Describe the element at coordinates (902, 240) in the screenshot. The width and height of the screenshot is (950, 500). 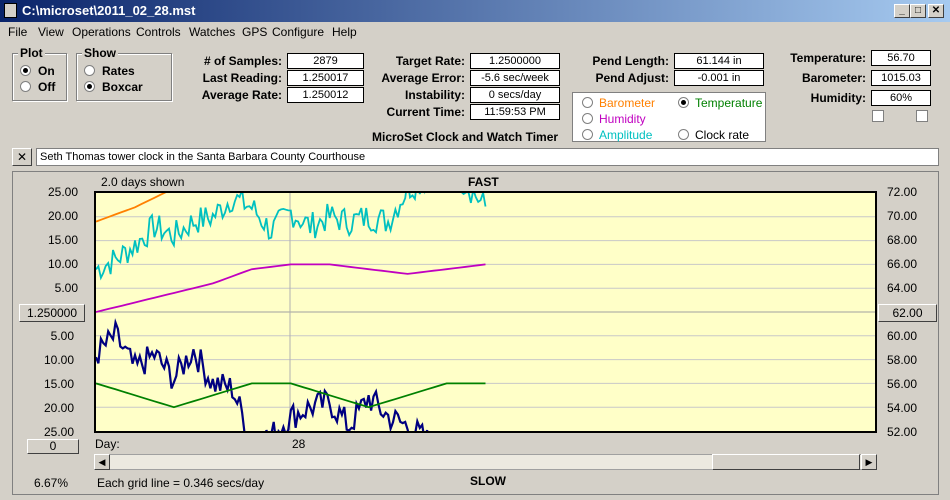
I see `right-tick: 68.00` at that location.